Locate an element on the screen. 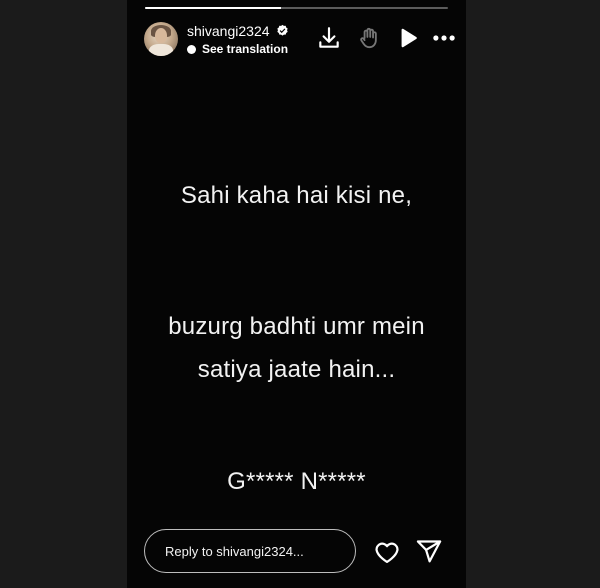  send-icon is located at coordinates (429, 551).